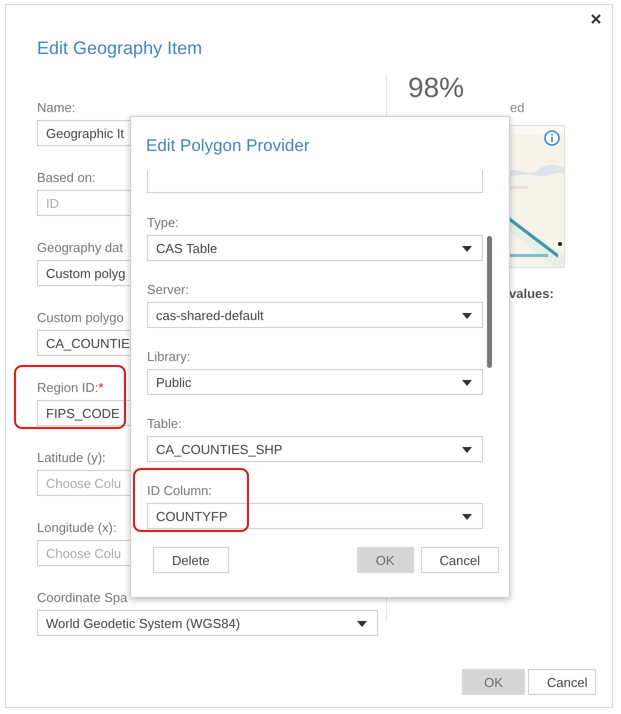 The height and width of the screenshot is (714, 621). I want to click on percent-value: 98%, so click(437, 88).